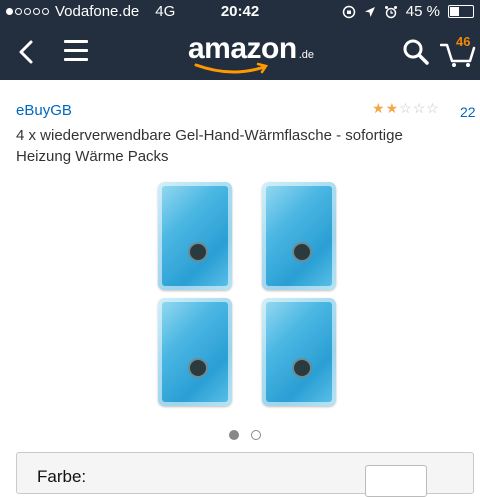  What do you see at coordinates (463, 41) in the screenshot?
I see `cart-count-badge: 46` at bounding box center [463, 41].